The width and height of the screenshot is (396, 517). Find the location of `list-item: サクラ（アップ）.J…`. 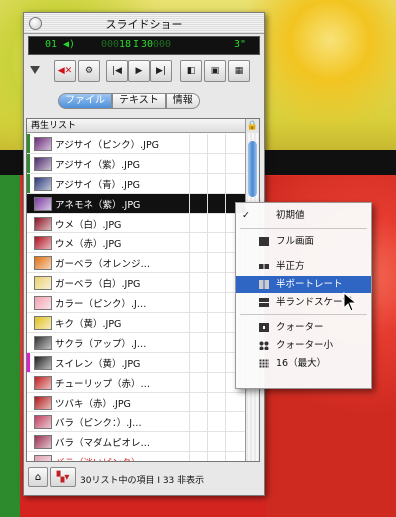

list-item: サクラ（アップ）.J… is located at coordinates (136, 342).